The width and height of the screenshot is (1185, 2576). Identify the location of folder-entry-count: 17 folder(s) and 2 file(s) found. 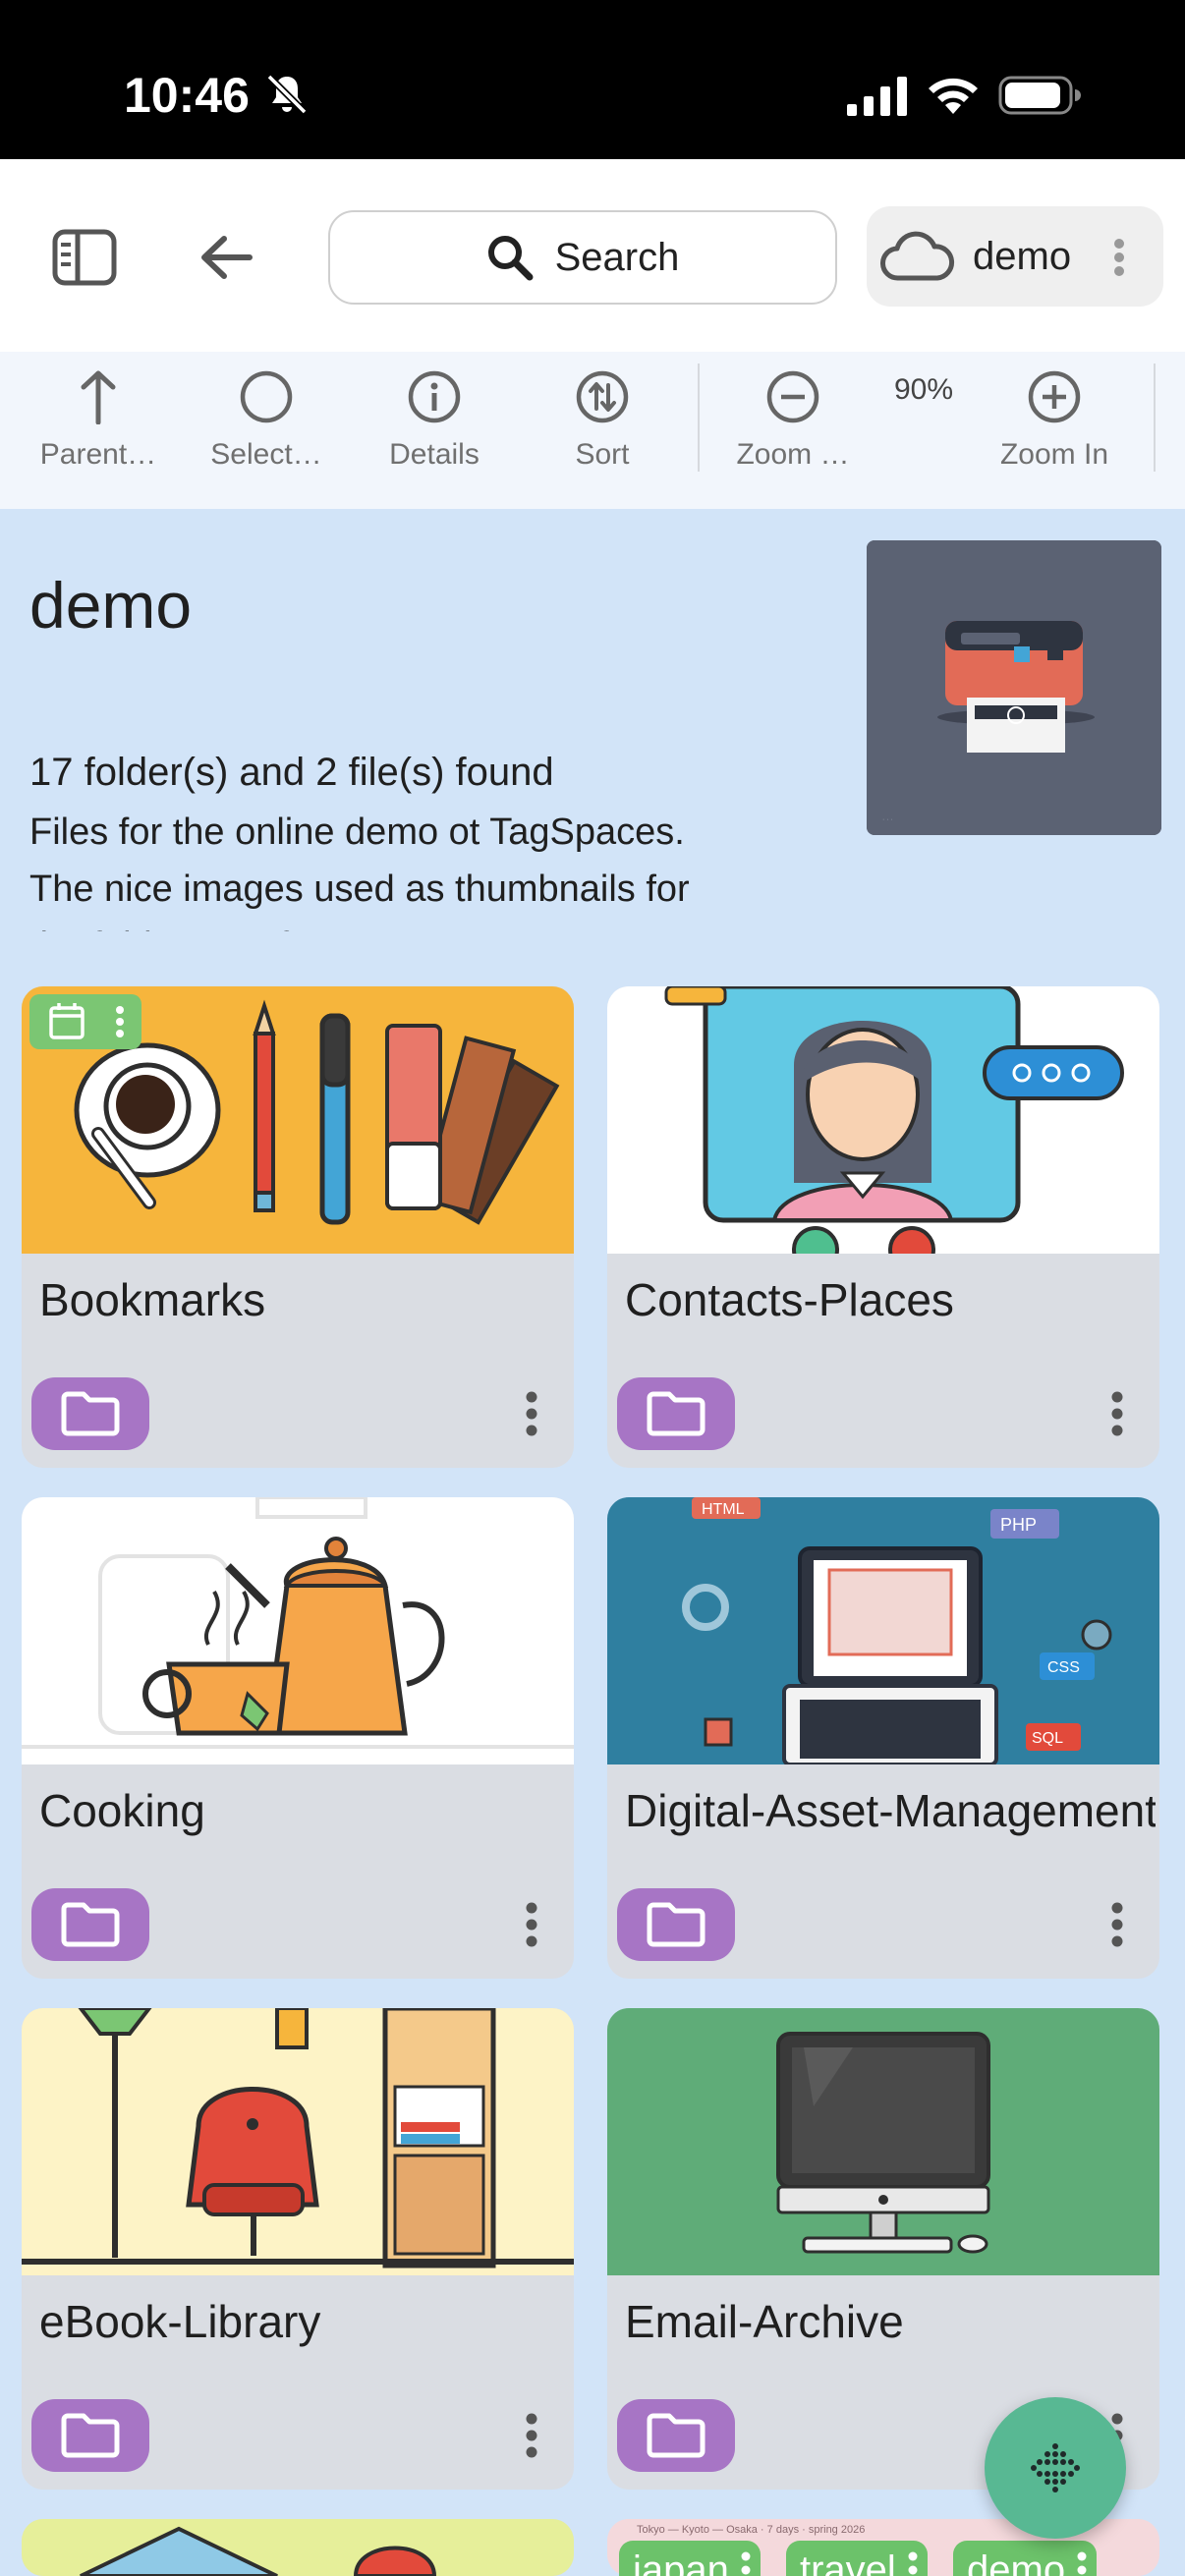
(291, 772).